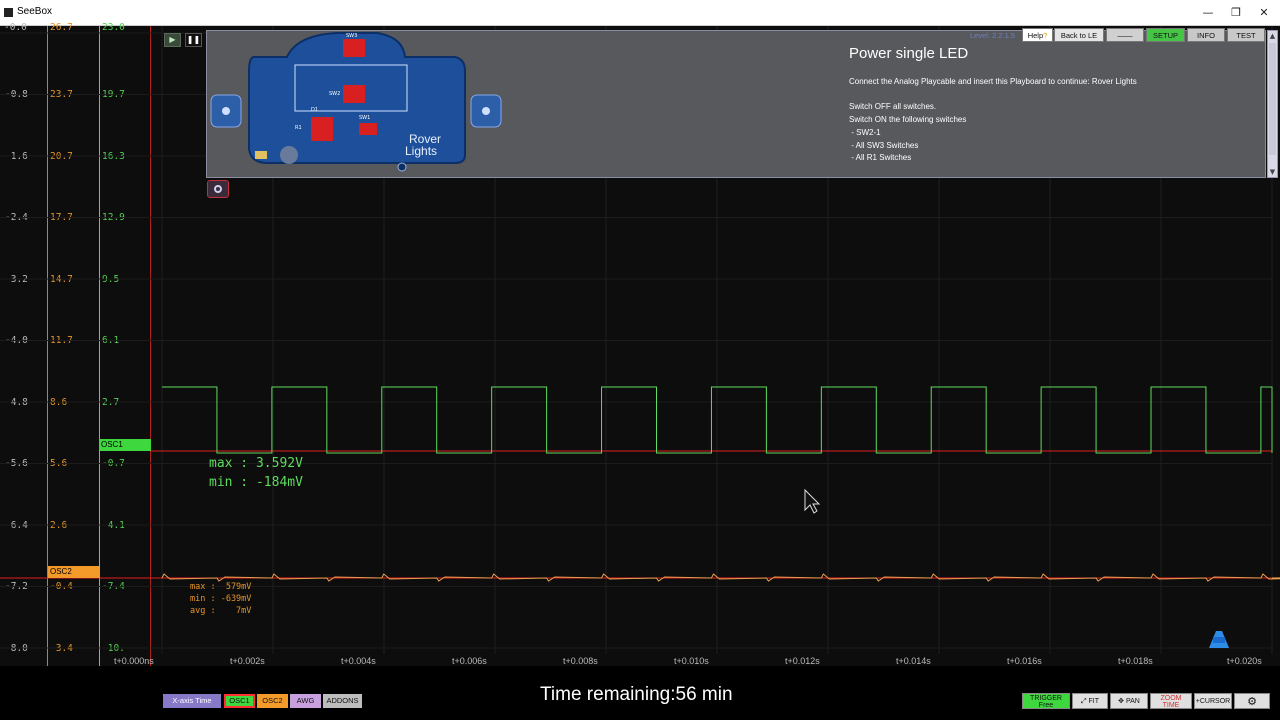  What do you see at coordinates (256, 482) in the screenshot?
I see `osc1-min-readout: min : -184mV` at bounding box center [256, 482].